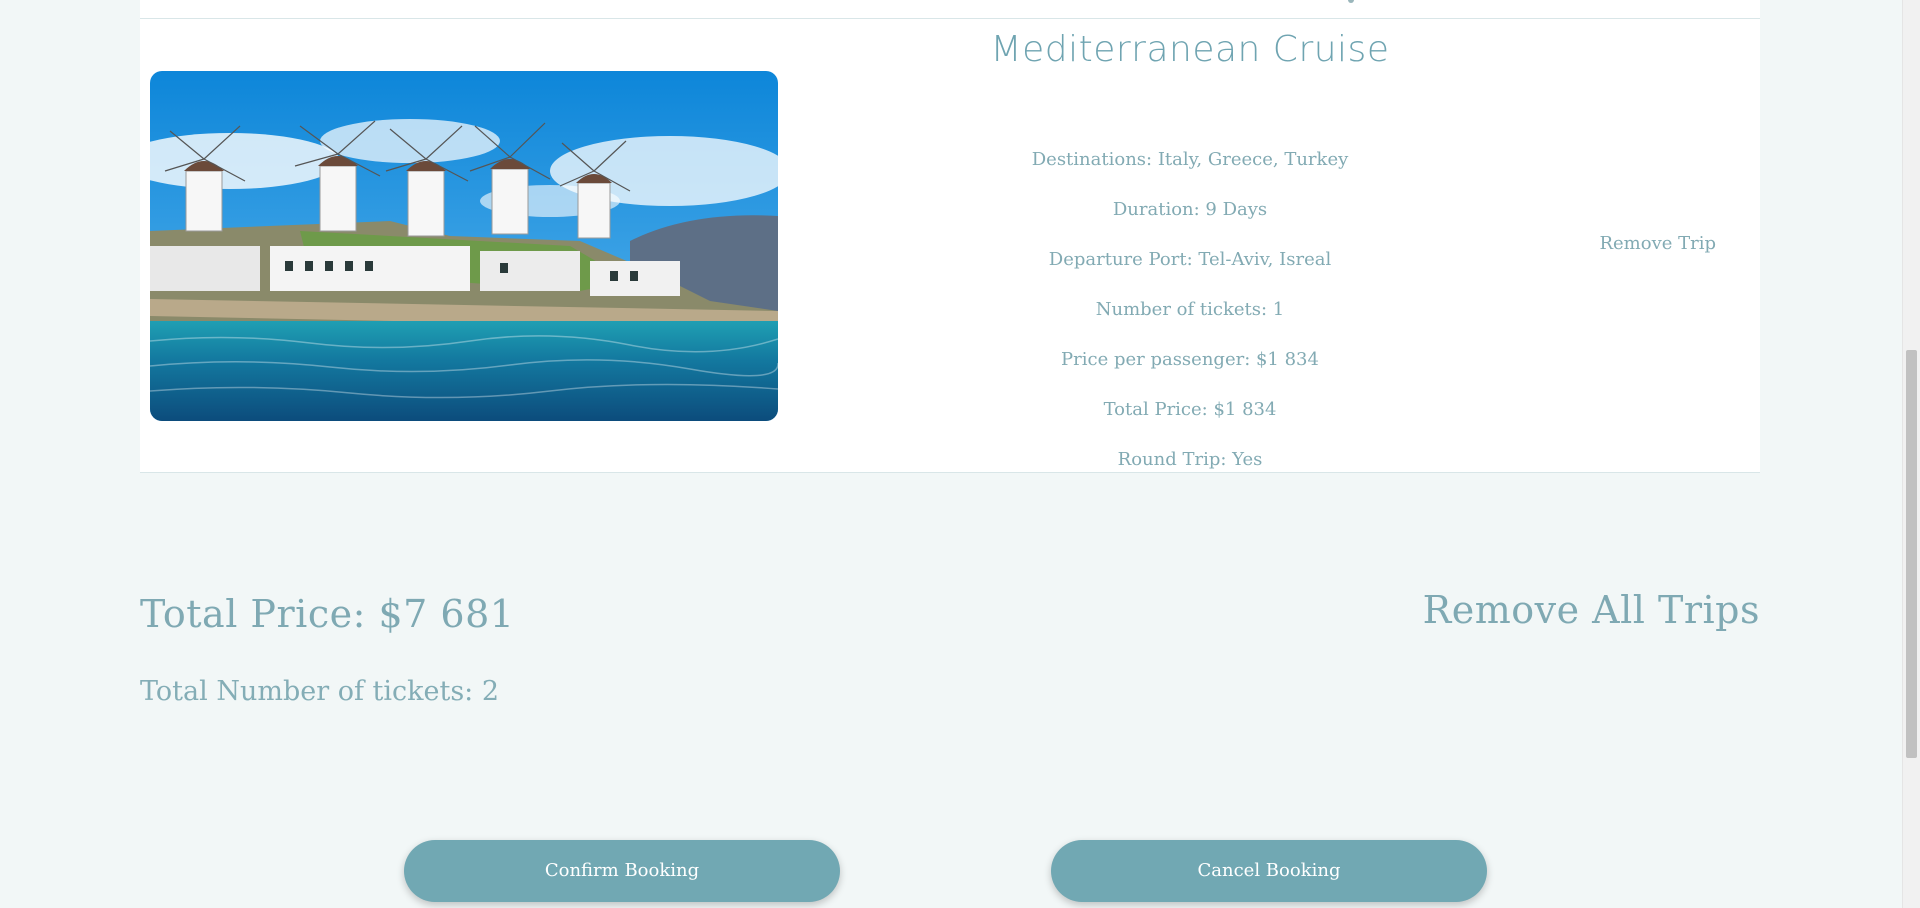 This screenshot has width=1920, height=908. I want to click on windmills-photo-icon, so click(464, 246).